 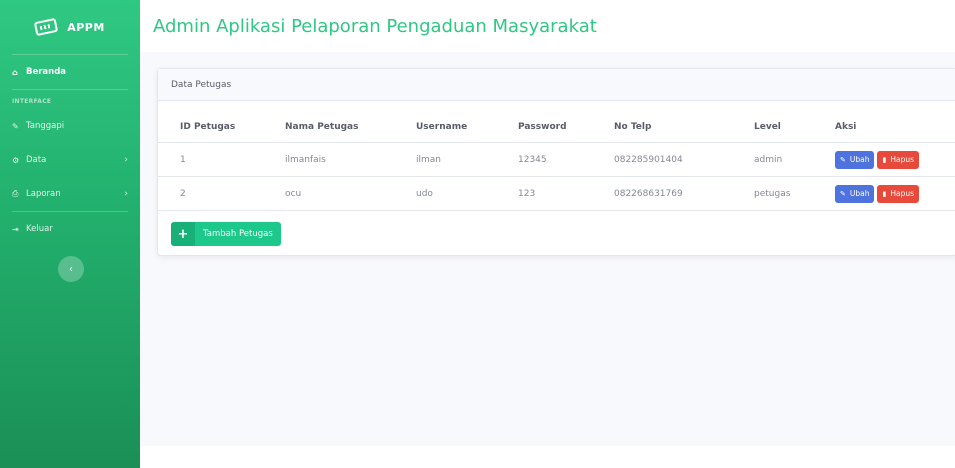 I want to click on sidebar-item-beranda: ⌂ Beranda, so click(x=70, y=72).